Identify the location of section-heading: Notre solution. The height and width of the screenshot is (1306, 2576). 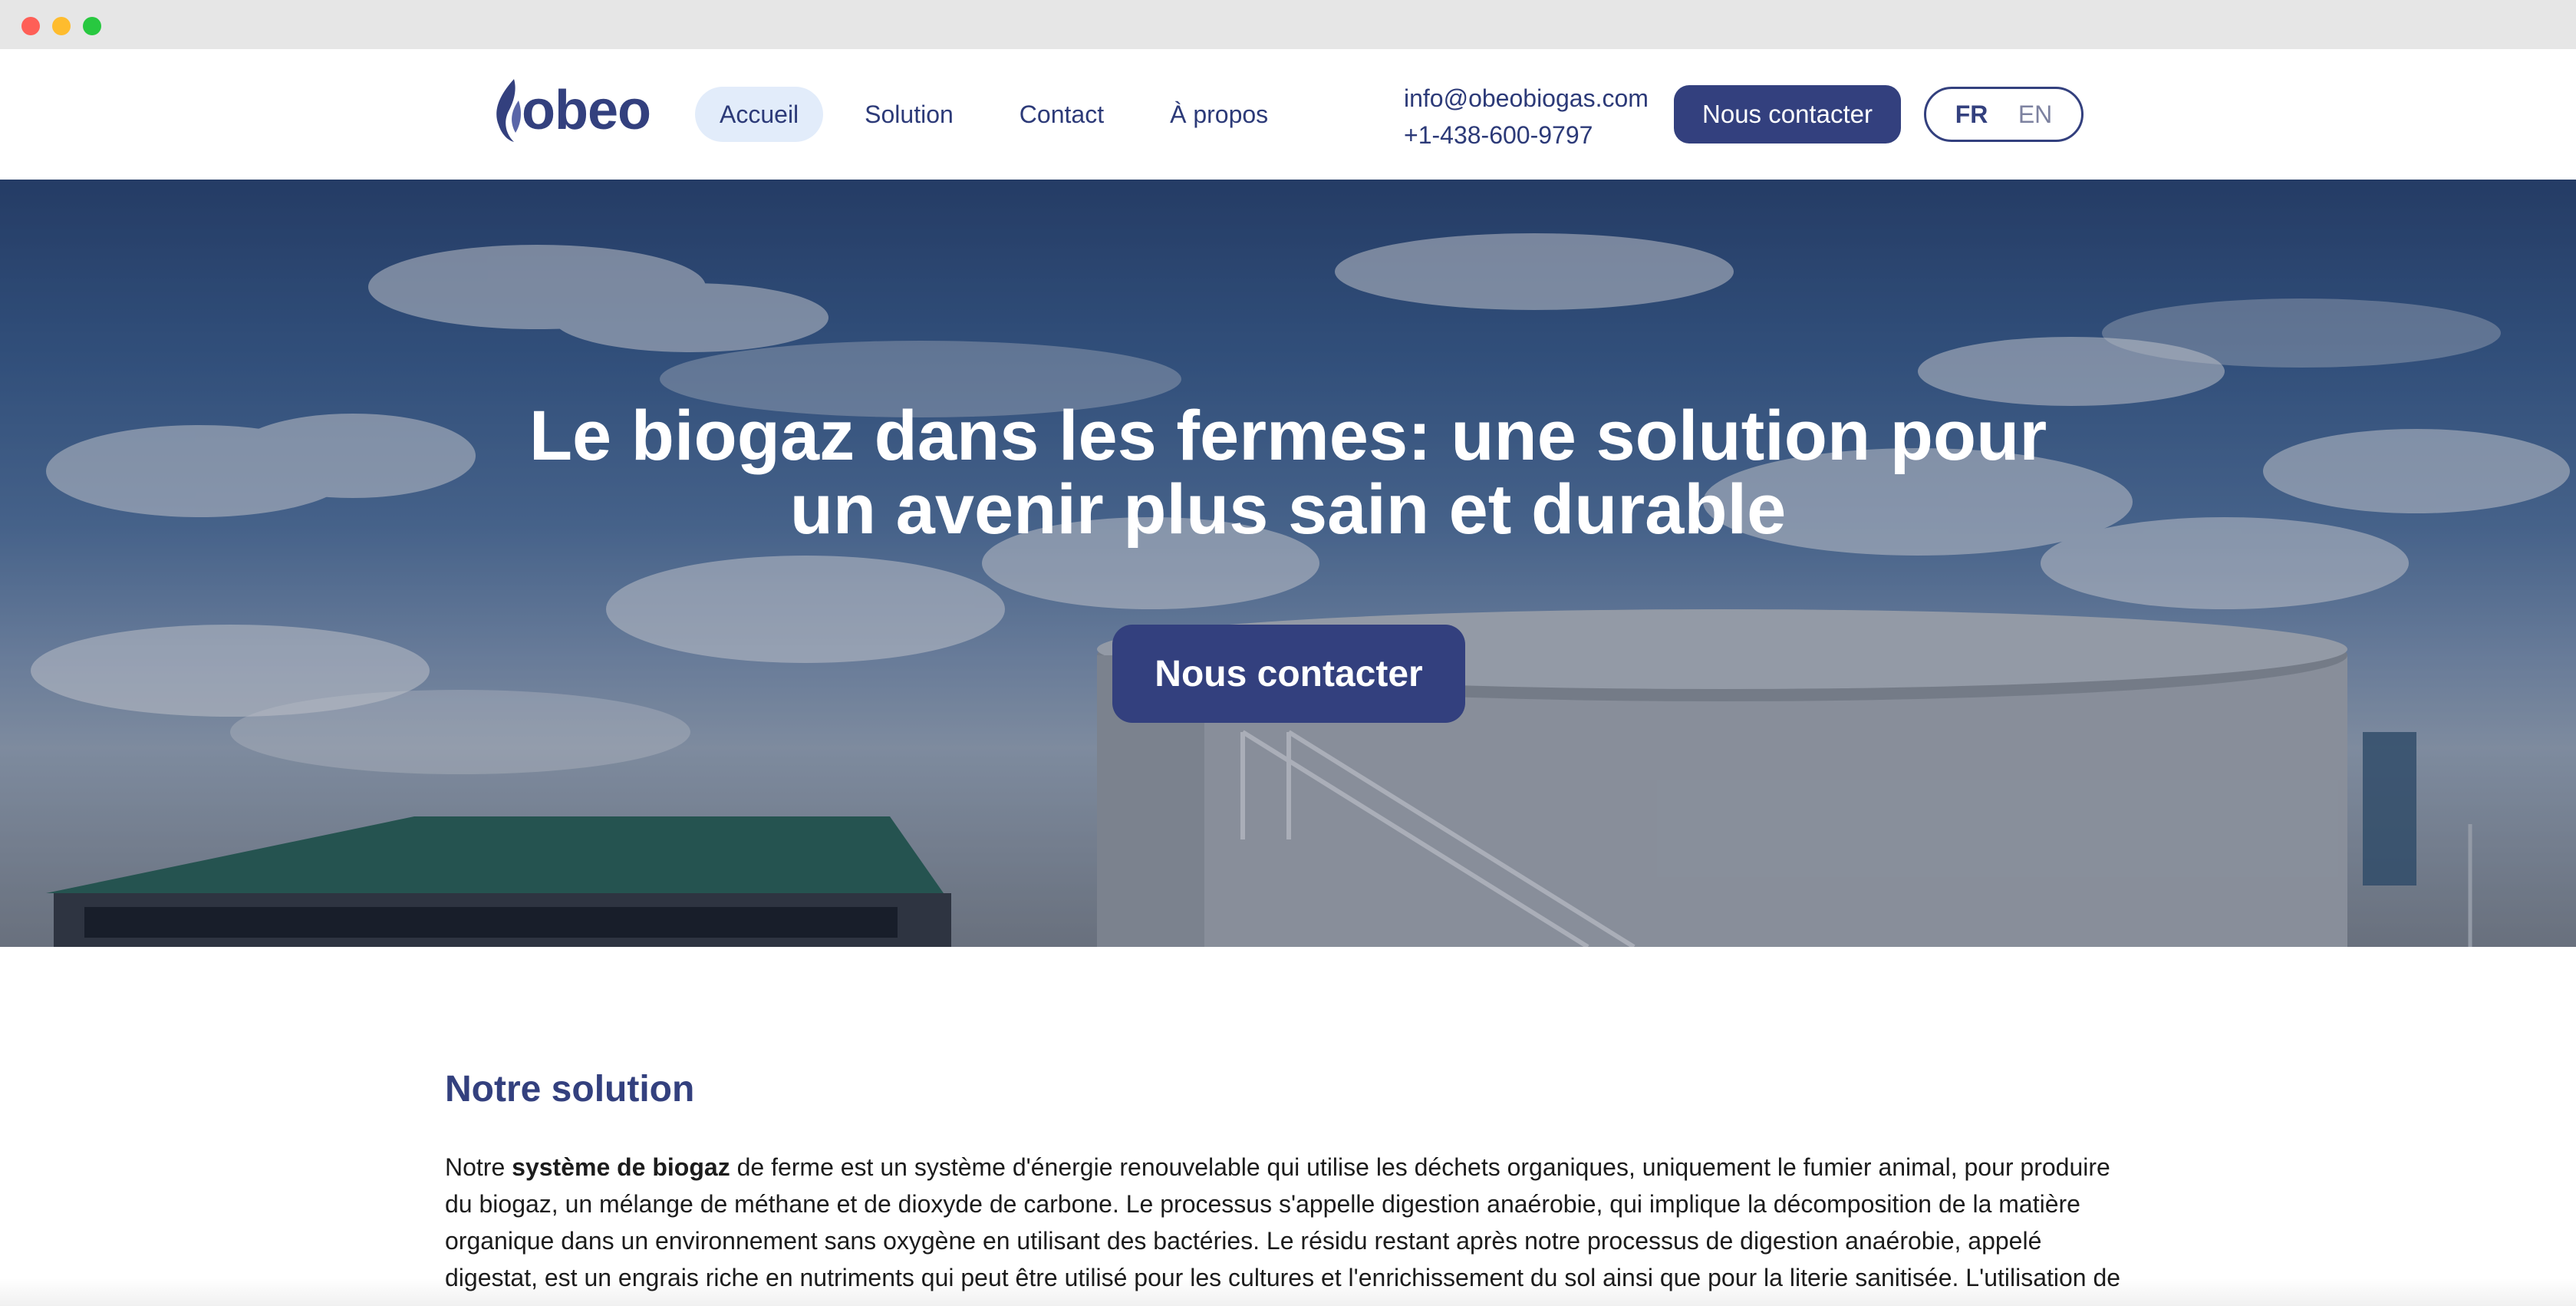
(570, 1089).